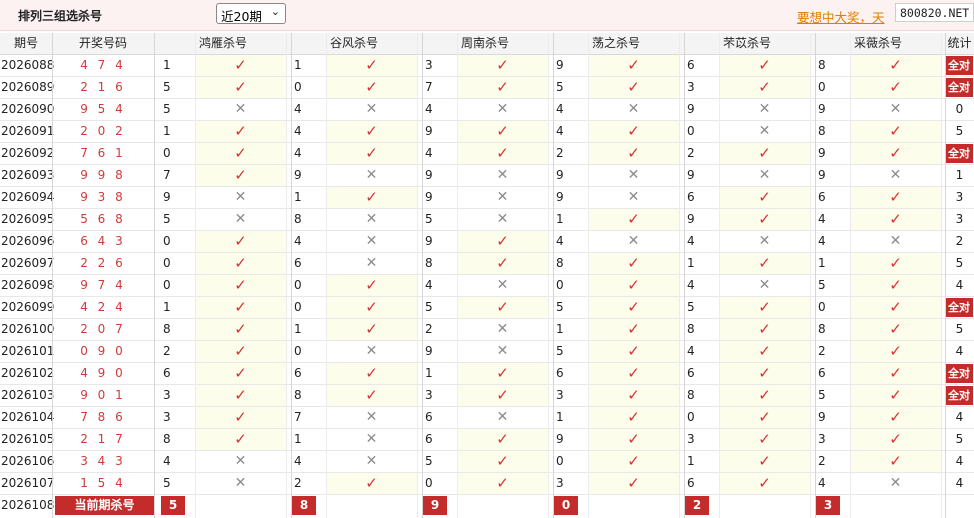  I want to click on table-row: 2026098 9 7 4 0 ✓ 0 ✓ 4 ✕ 0 ✓ 4 ✕ 5 ✓ 4, so click(487, 286).